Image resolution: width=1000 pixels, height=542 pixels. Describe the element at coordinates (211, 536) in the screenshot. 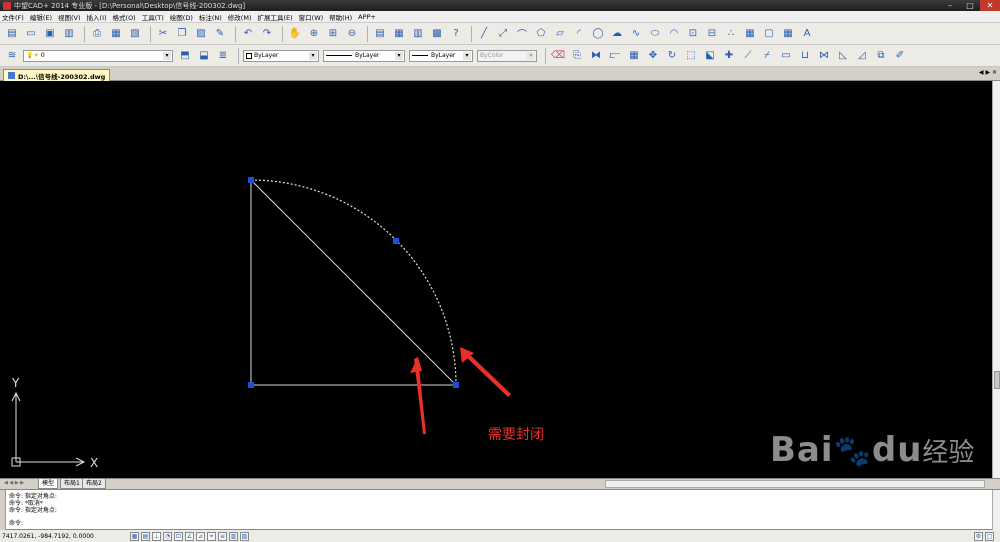

I see `dyn-icon: ⌖` at that location.